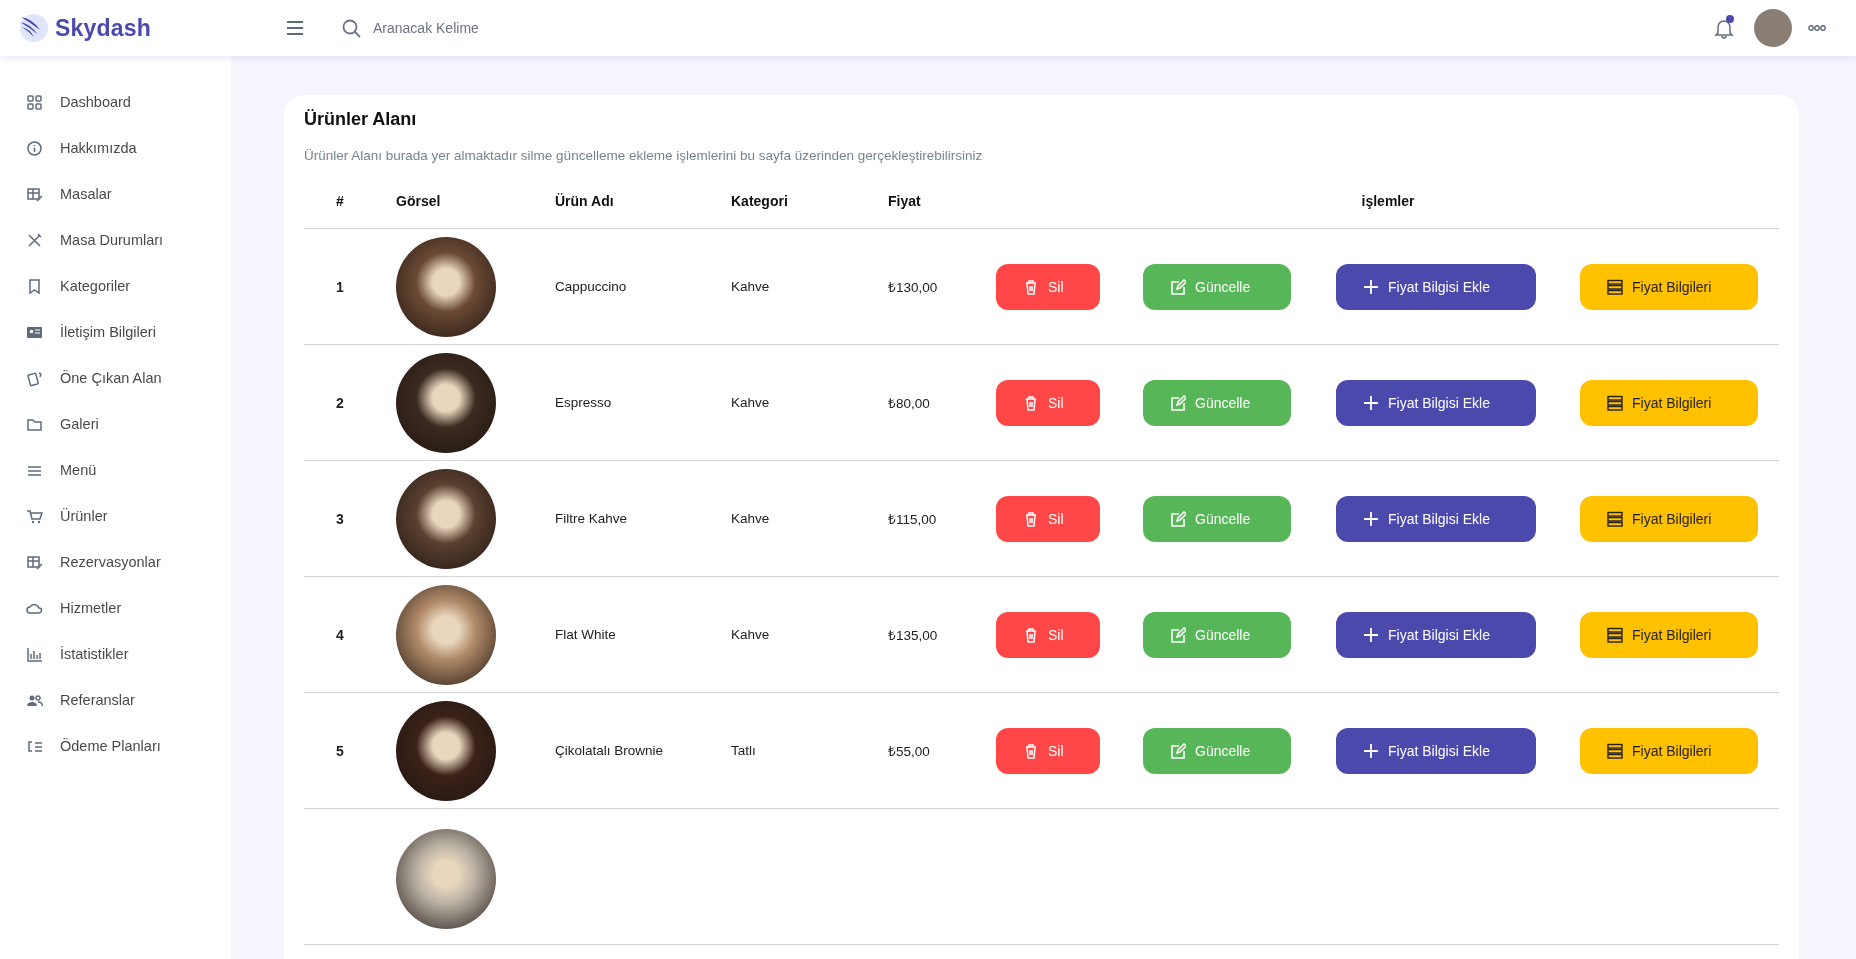 The image size is (1856, 959). What do you see at coordinates (1817, 28) in the screenshot?
I see `more-icon` at bounding box center [1817, 28].